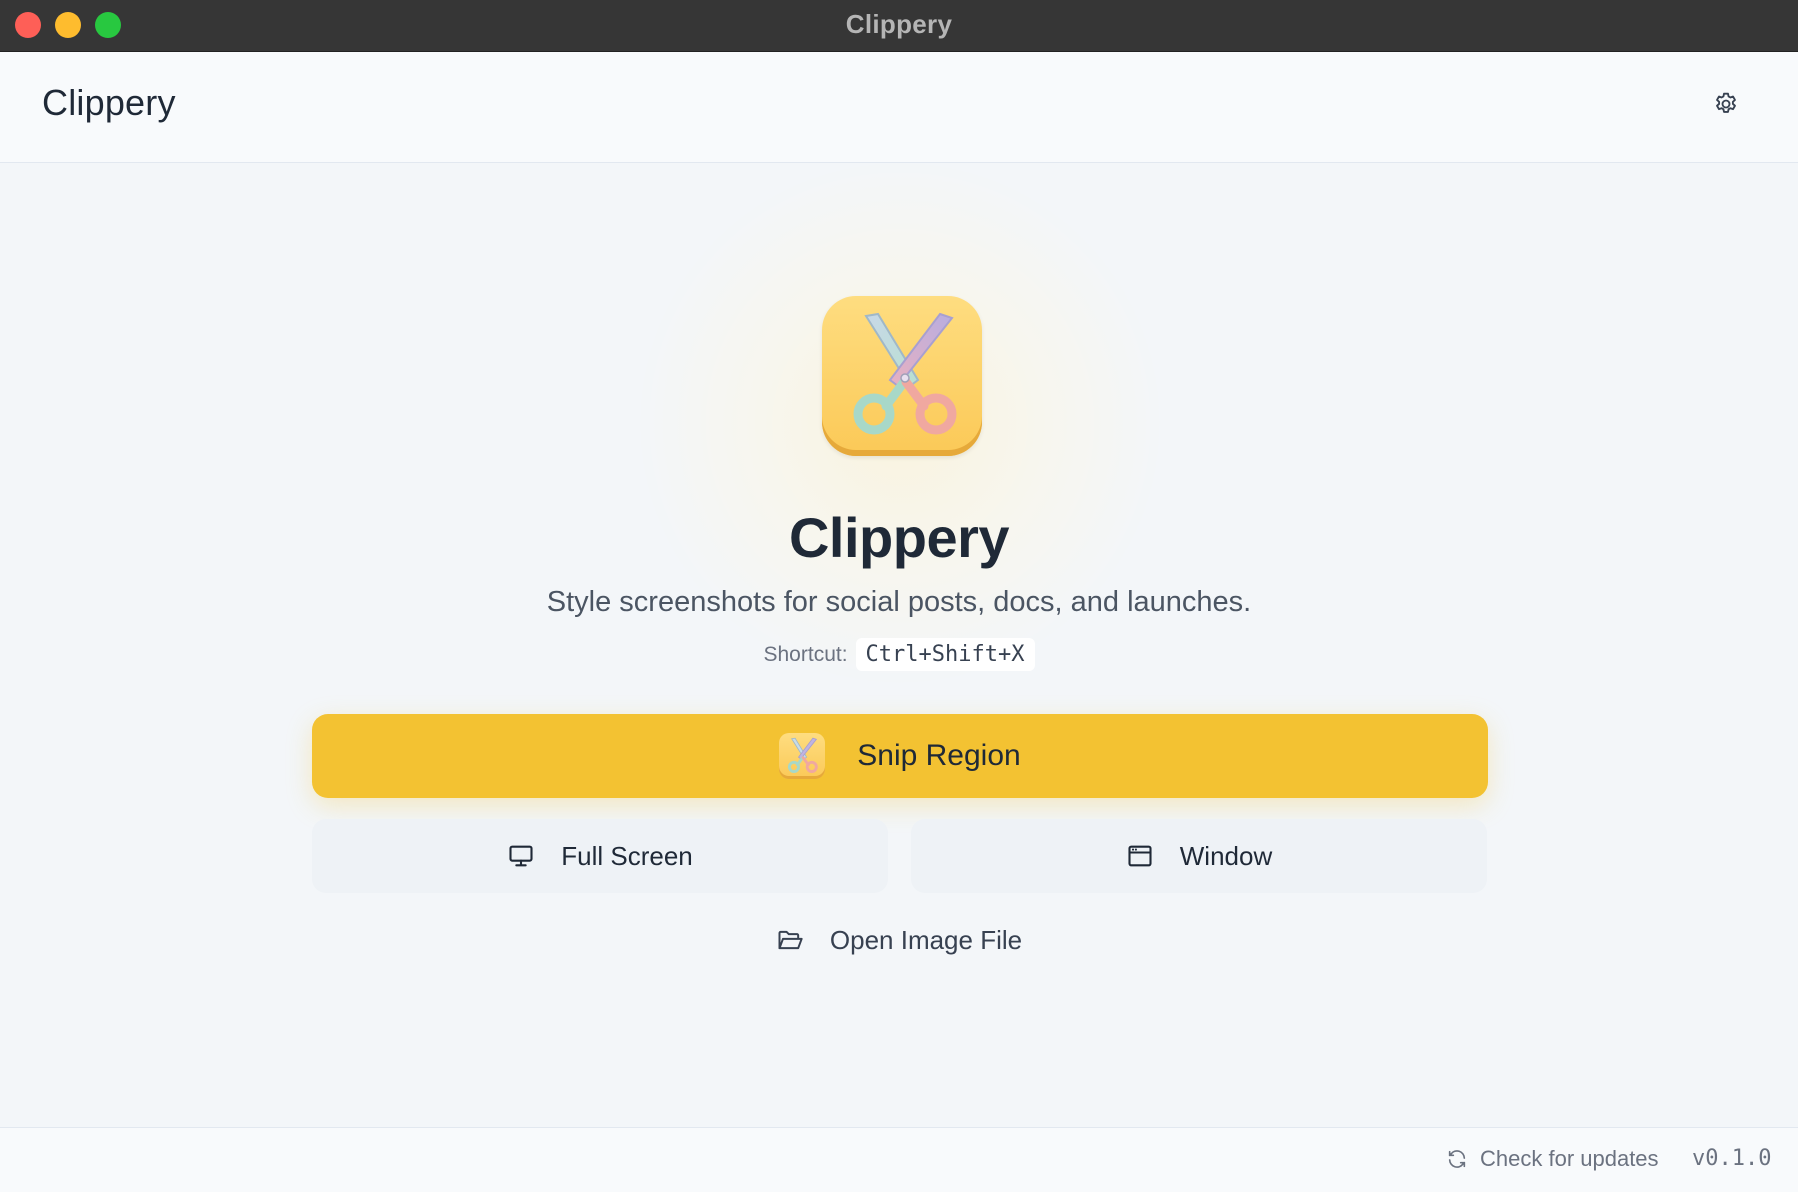 Image resolution: width=1798 pixels, height=1192 pixels. I want to click on snip-region-button: Snip Region, so click(900, 756).